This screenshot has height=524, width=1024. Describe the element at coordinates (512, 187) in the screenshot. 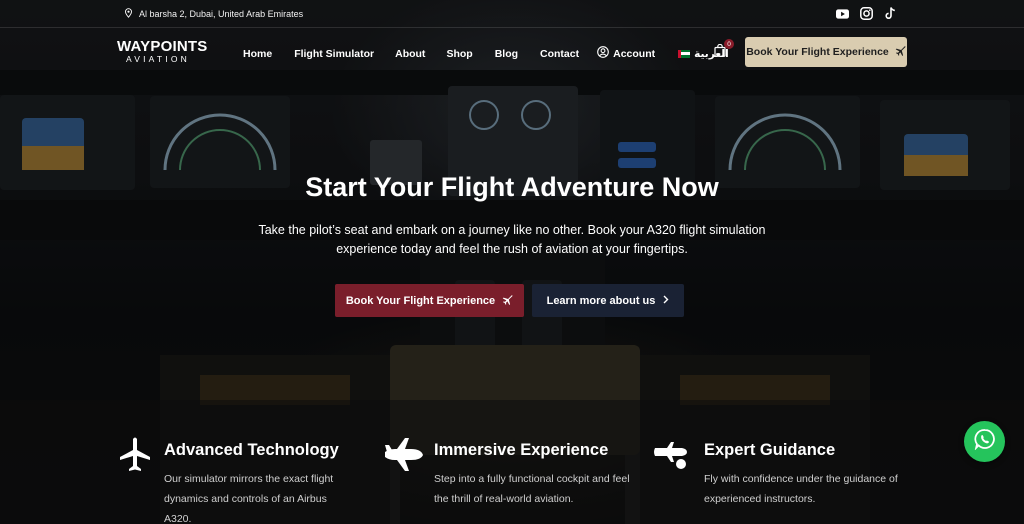

I see `hero-title: Start Your Flight Adventure Now` at that location.